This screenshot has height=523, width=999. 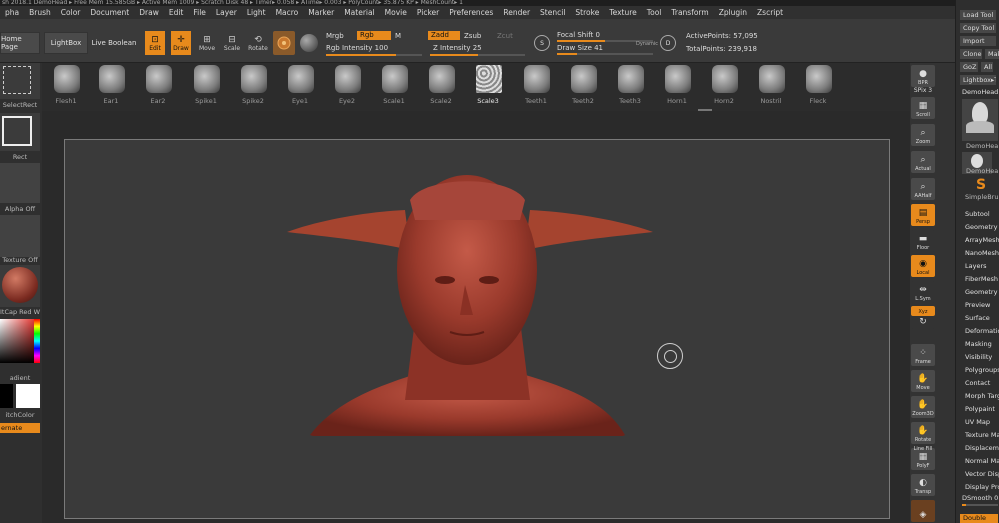 I want to click on copy-tool-button: Copy Tool, so click(x=978, y=28).